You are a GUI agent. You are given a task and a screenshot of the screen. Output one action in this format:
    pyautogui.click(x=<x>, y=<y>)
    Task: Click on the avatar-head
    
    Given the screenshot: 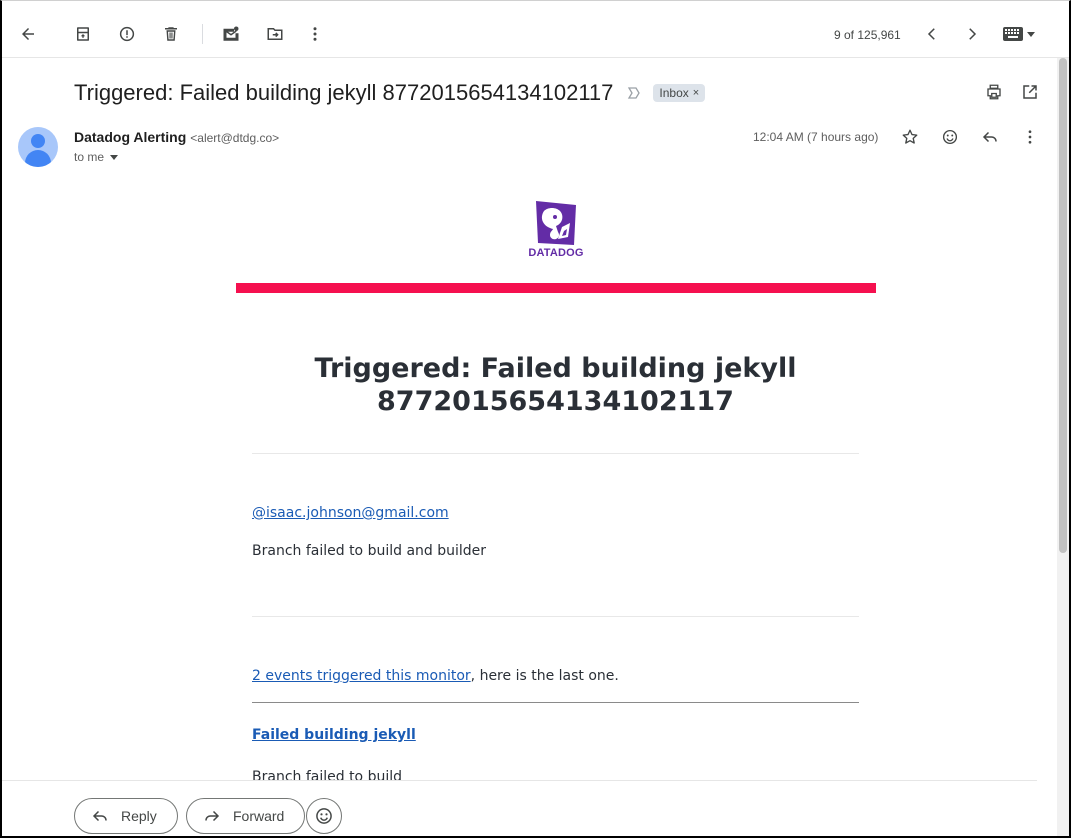 What is the action you would take?
    pyautogui.click(x=38, y=141)
    